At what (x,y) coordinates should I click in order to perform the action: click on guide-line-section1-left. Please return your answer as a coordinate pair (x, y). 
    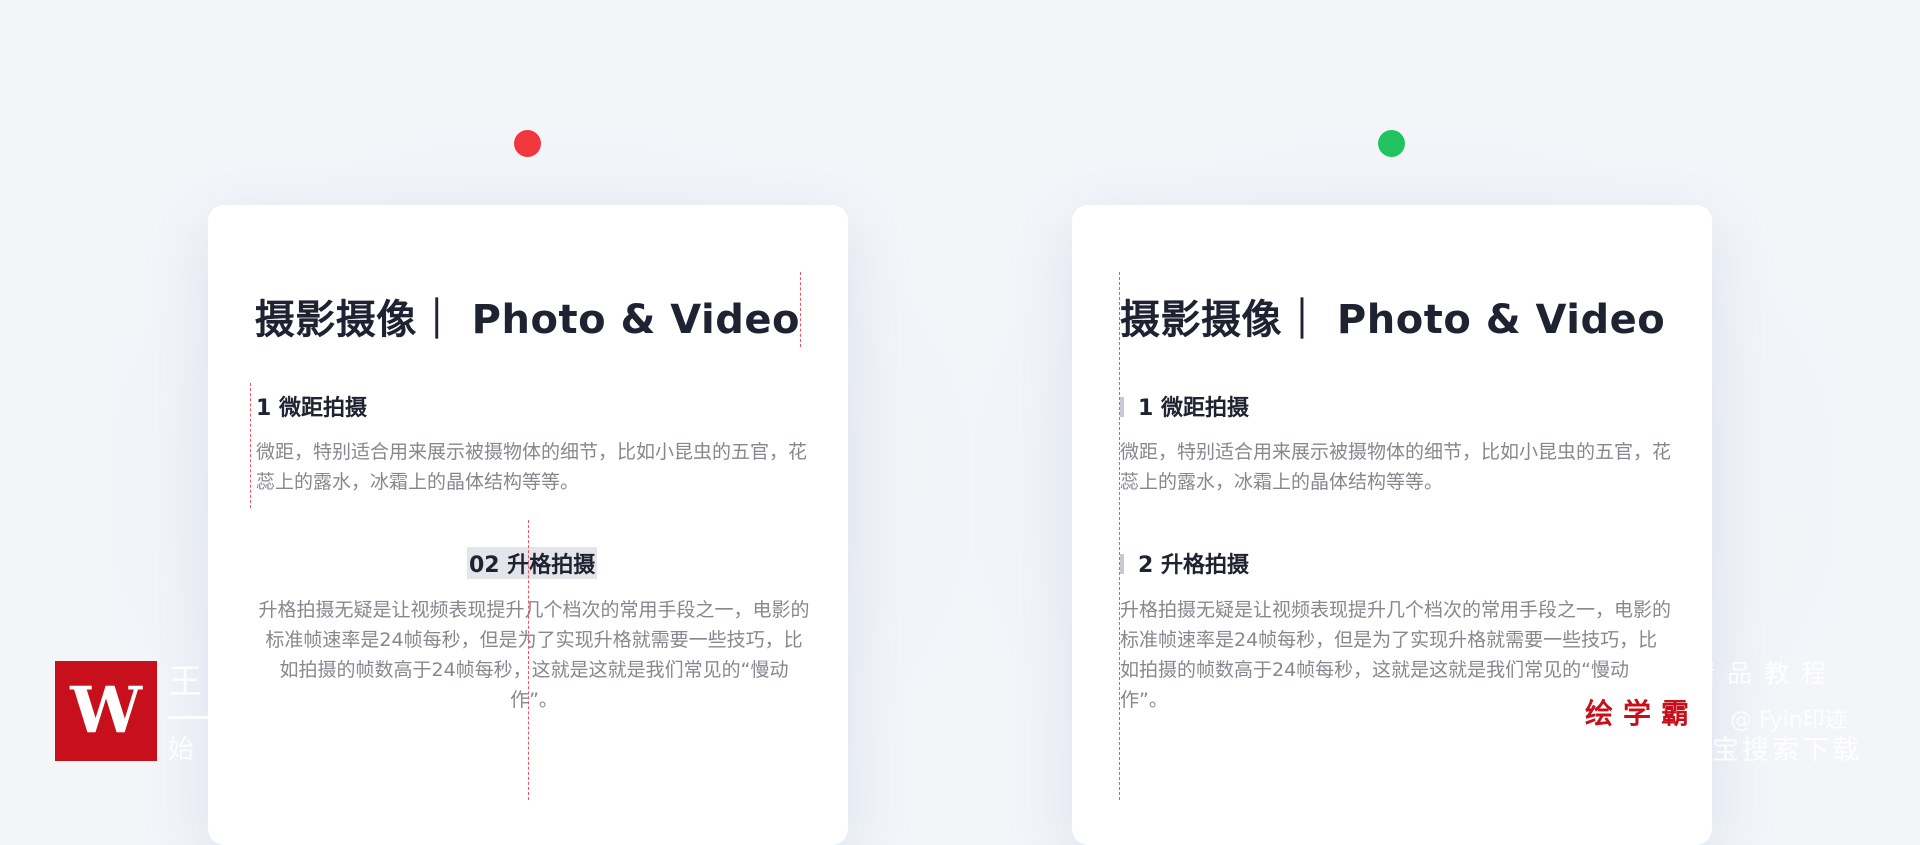
    Looking at the image, I should click on (250, 445).